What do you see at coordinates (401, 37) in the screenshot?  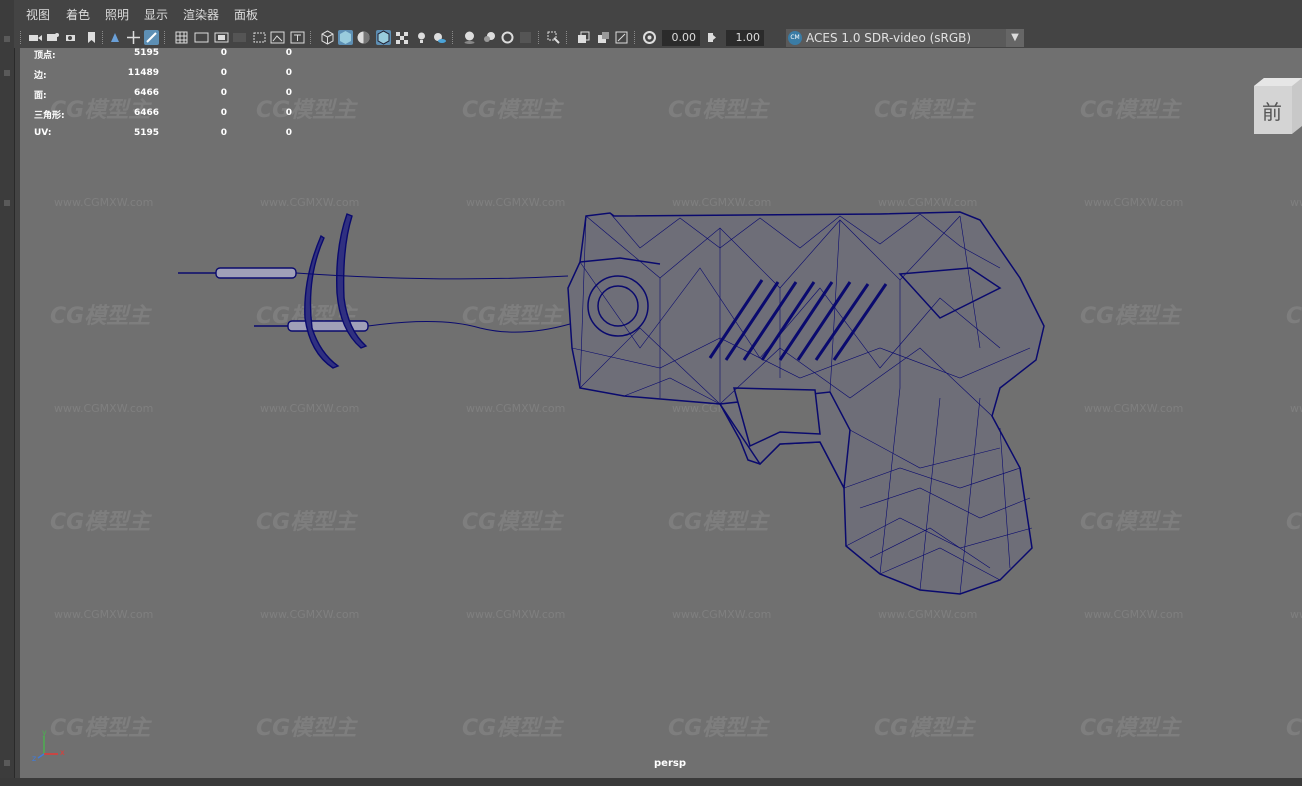 I see `textured-icon` at bounding box center [401, 37].